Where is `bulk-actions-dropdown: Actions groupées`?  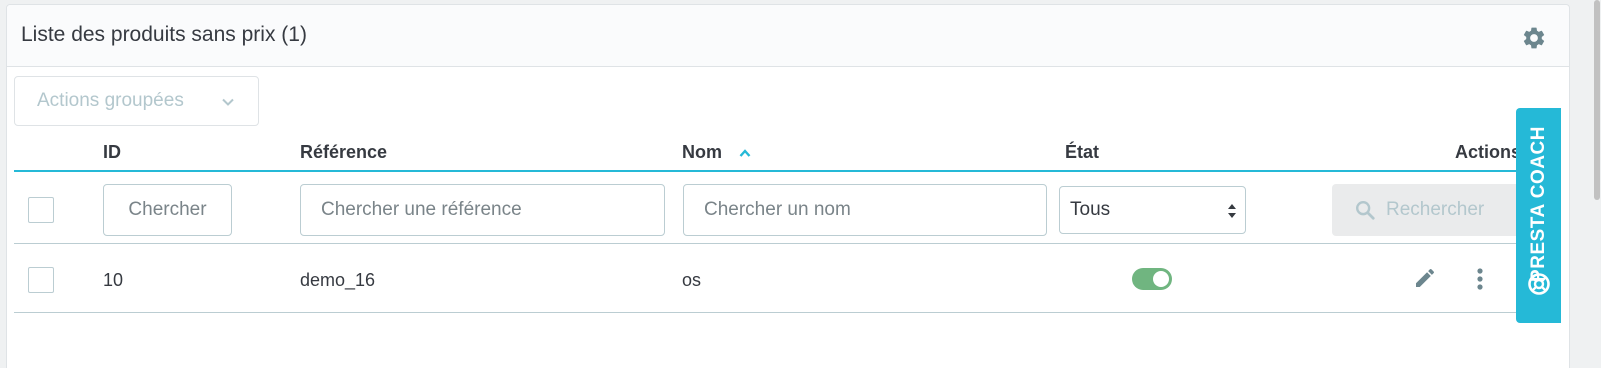 bulk-actions-dropdown: Actions groupées is located at coordinates (136, 101).